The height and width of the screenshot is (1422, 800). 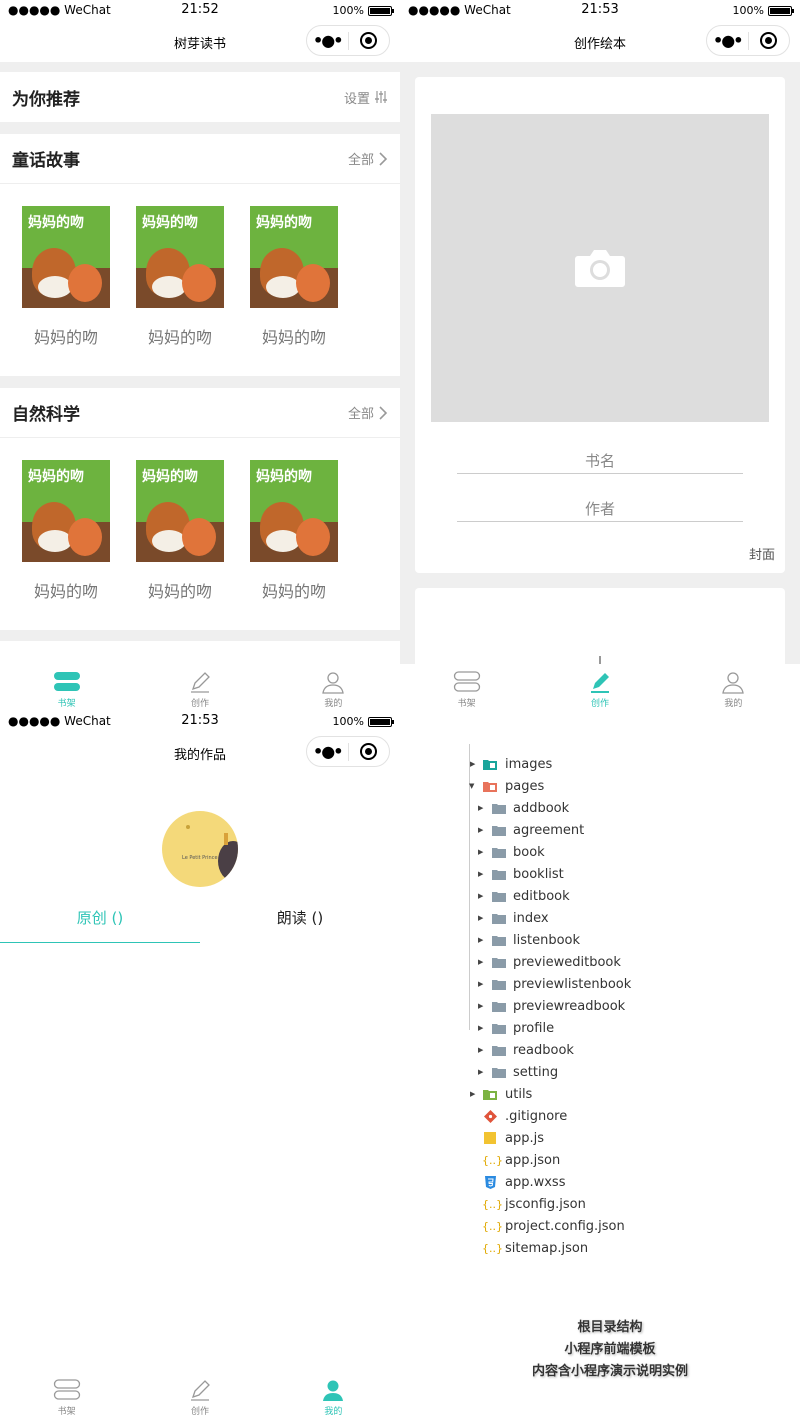 What do you see at coordinates (600, 940) in the screenshot?
I see `tree-item-listenbook: ▶ listenbook` at bounding box center [600, 940].